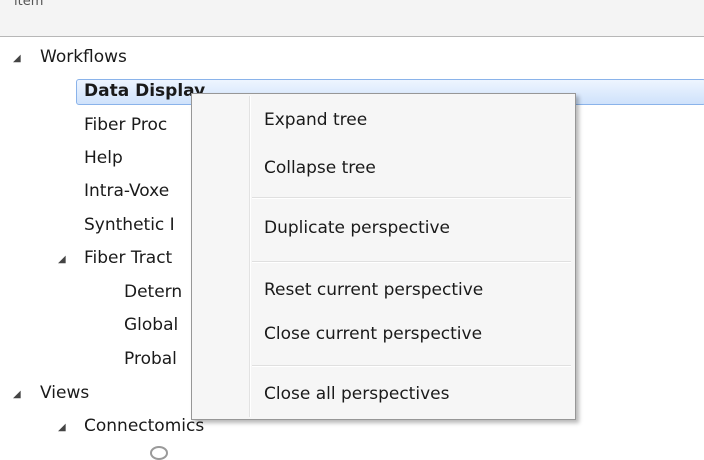 This screenshot has width=704, height=460. I want to click on tree-item-help: Help, so click(103, 158).